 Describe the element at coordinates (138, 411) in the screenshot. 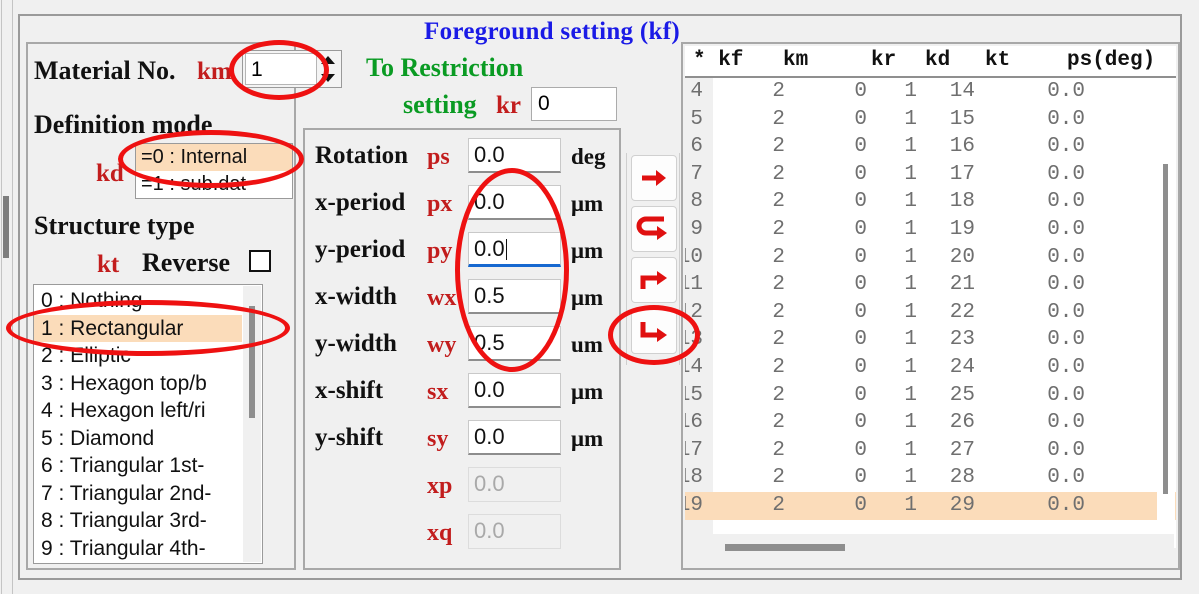

I see `structure-type-option-4: 4 : Hexagon left/ri` at that location.